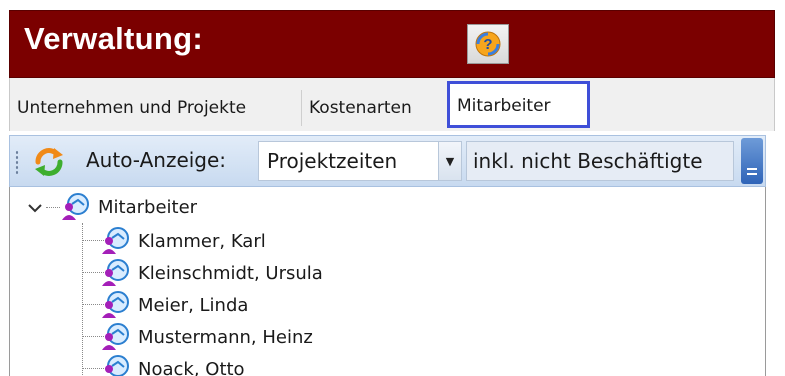  Describe the element at coordinates (17, 162) in the screenshot. I see `toolbar-grip` at that location.